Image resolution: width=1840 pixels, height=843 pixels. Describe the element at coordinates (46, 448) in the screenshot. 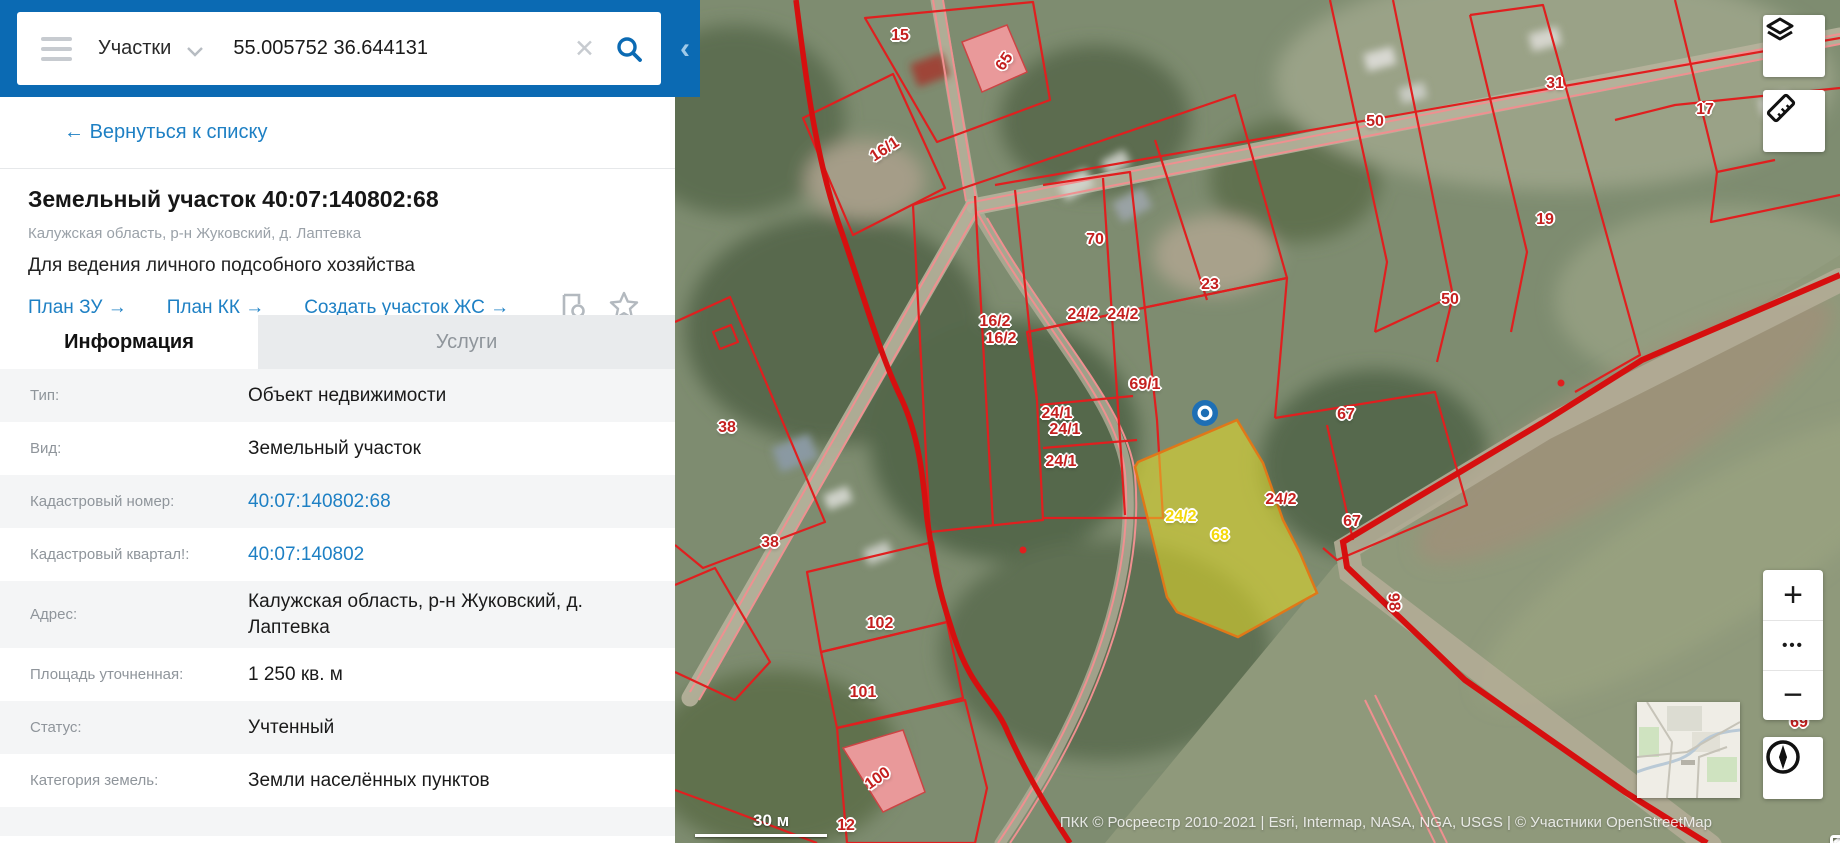

I see `row-label: Вид:` at that location.